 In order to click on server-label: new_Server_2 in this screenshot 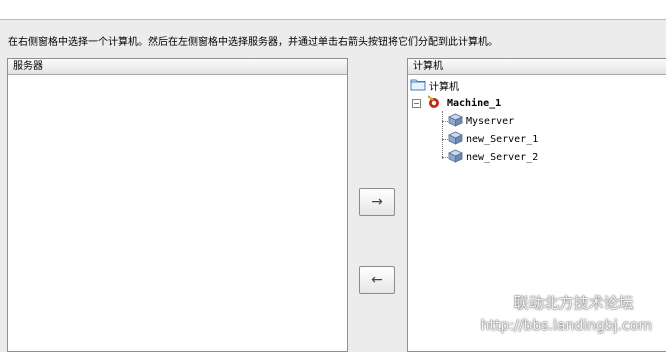, I will do `click(502, 157)`.